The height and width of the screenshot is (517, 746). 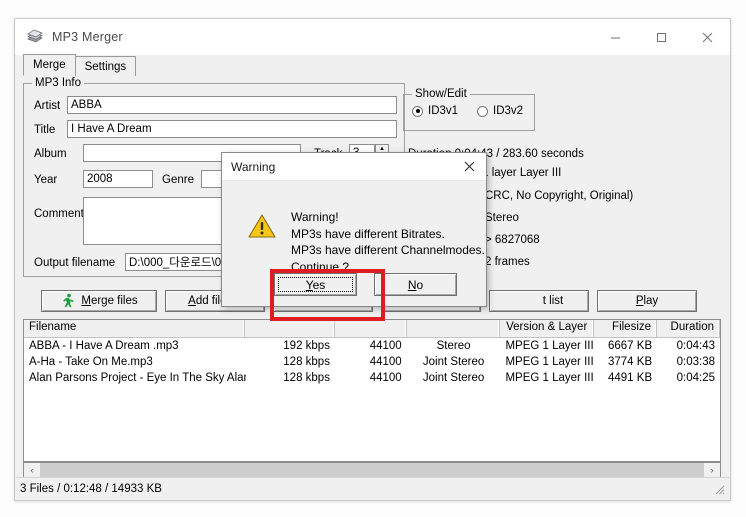 What do you see at coordinates (354, 167) in the screenshot?
I see `dialog-title-bar: Warning` at bounding box center [354, 167].